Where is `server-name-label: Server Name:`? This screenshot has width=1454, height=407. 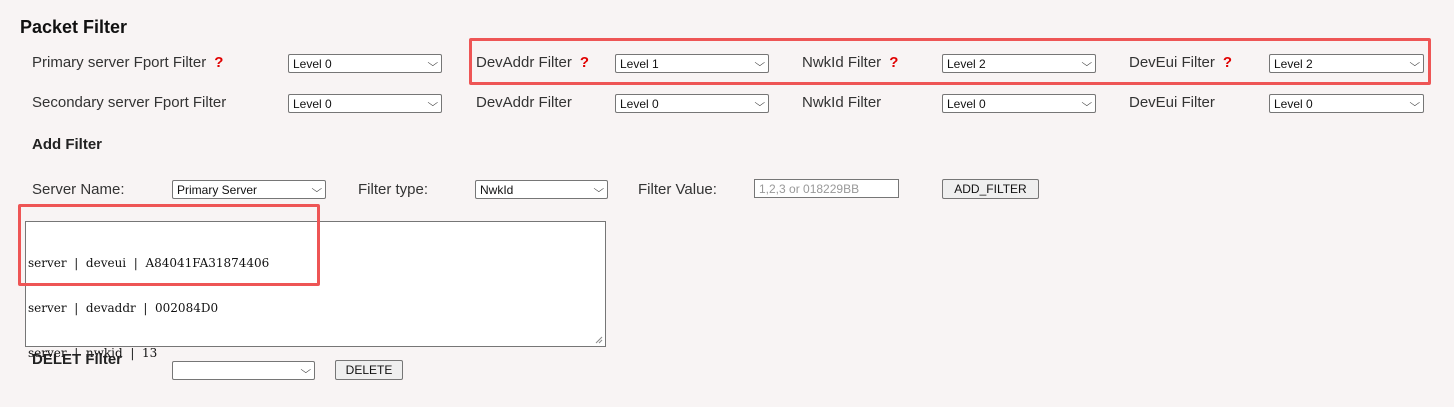 server-name-label: Server Name: is located at coordinates (78, 189).